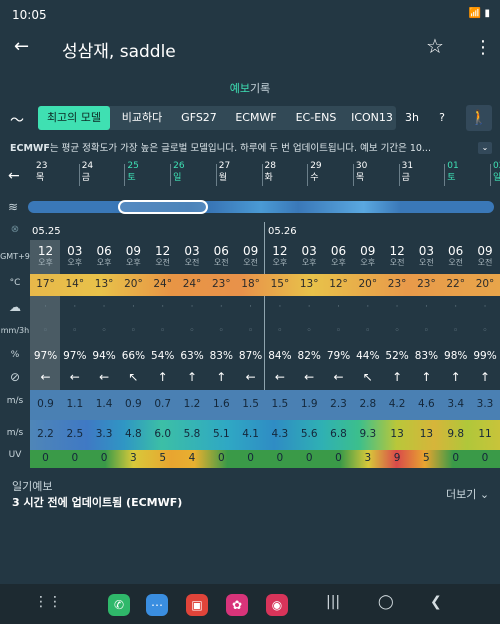 This screenshot has width=500, height=624. Describe the element at coordinates (45, 434) in the screenshot. I see `gust-speed-value: 2.2` at that location.